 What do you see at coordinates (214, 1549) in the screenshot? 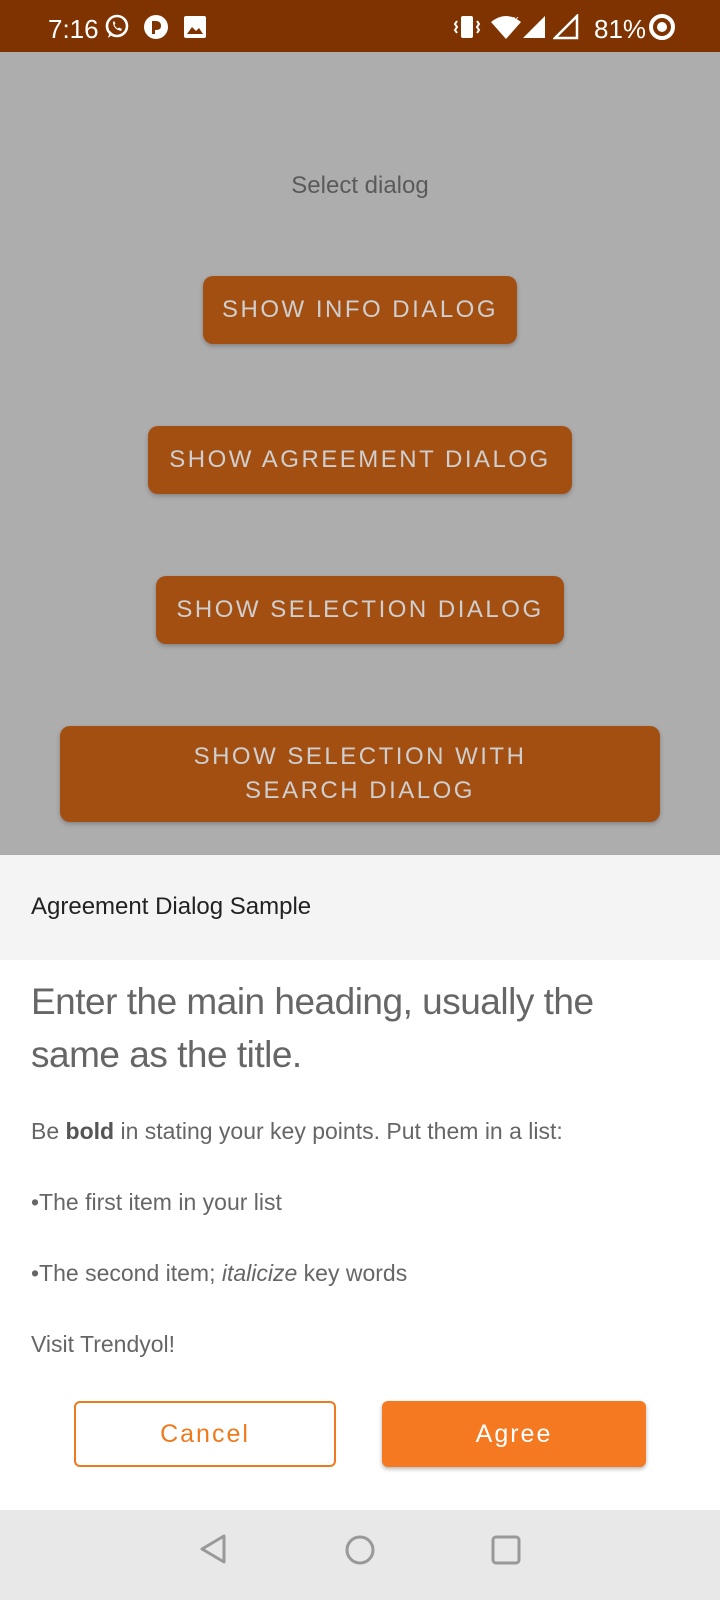
I see `back-icon` at bounding box center [214, 1549].